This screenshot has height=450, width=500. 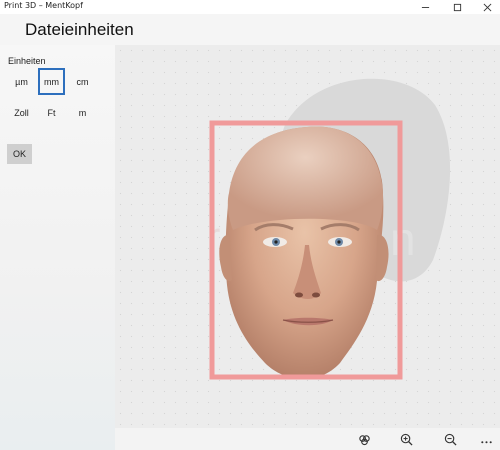 What do you see at coordinates (250, 29) in the screenshot?
I see `page-header: Dateieinheiten` at bounding box center [250, 29].